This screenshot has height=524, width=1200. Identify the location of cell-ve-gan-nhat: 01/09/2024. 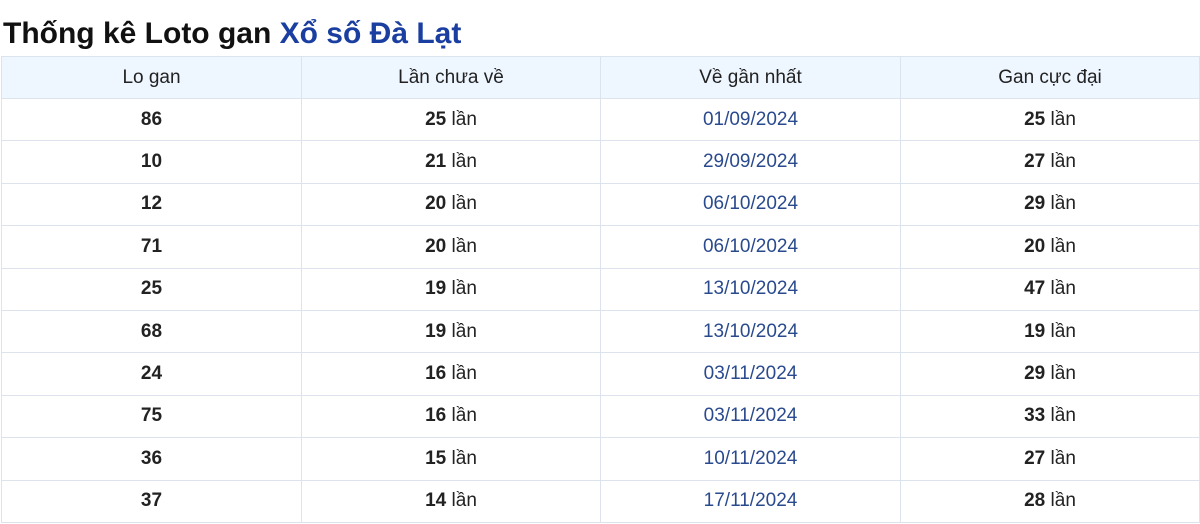
(750, 119).